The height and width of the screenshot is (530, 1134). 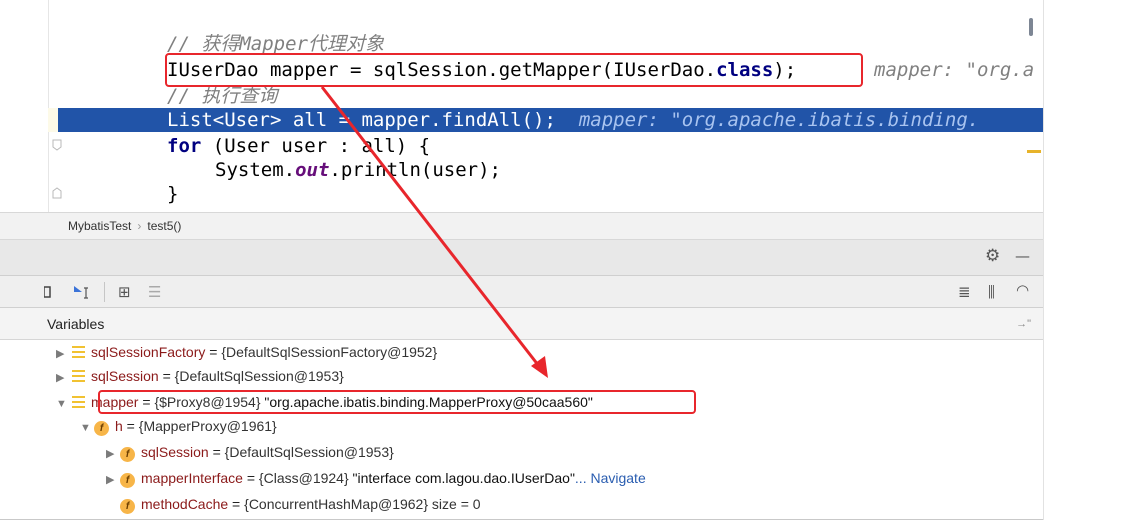 What do you see at coordinates (992, 256) in the screenshot?
I see `gear-icon: ⚙` at bounding box center [992, 256].